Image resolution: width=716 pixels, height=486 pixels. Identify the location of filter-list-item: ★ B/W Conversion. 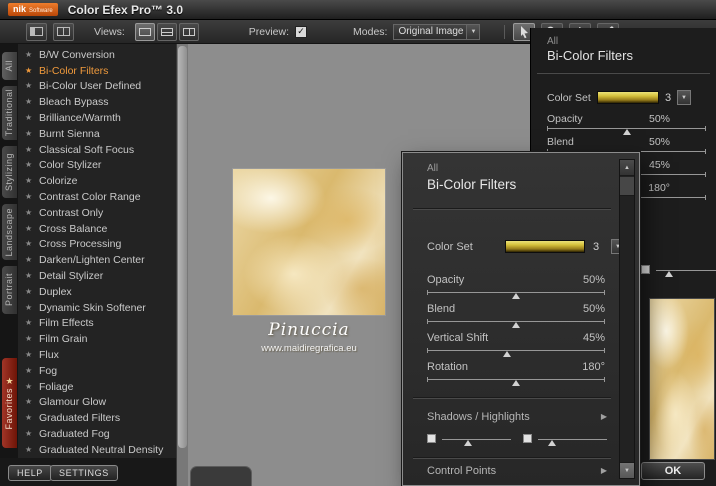
(97, 55).